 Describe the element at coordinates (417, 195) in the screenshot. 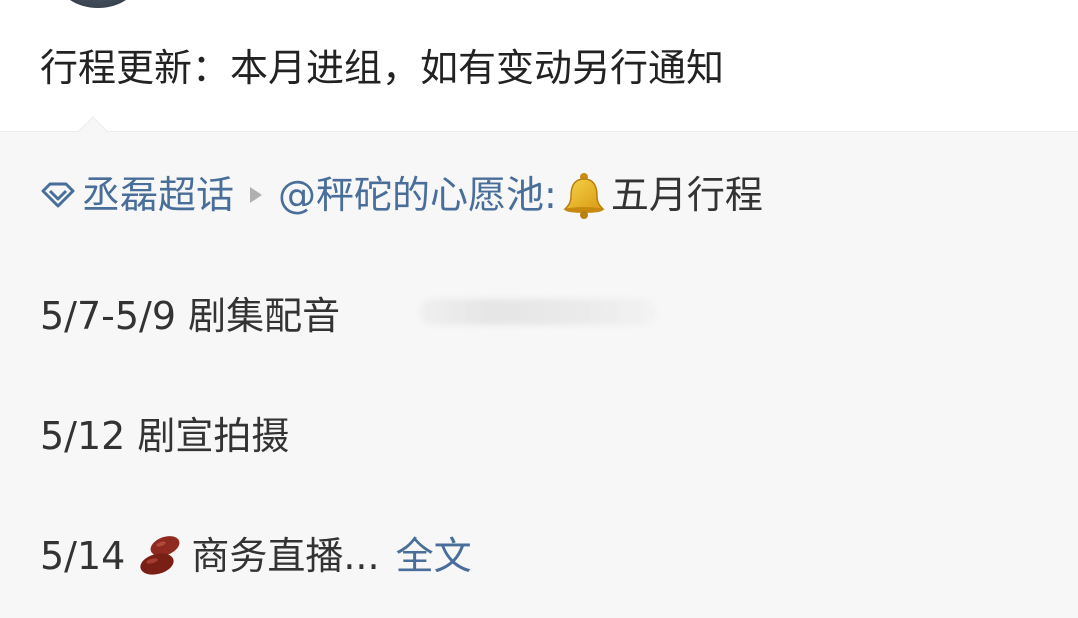

I see `mention-link: @秤砣的心愿池:` at that location.